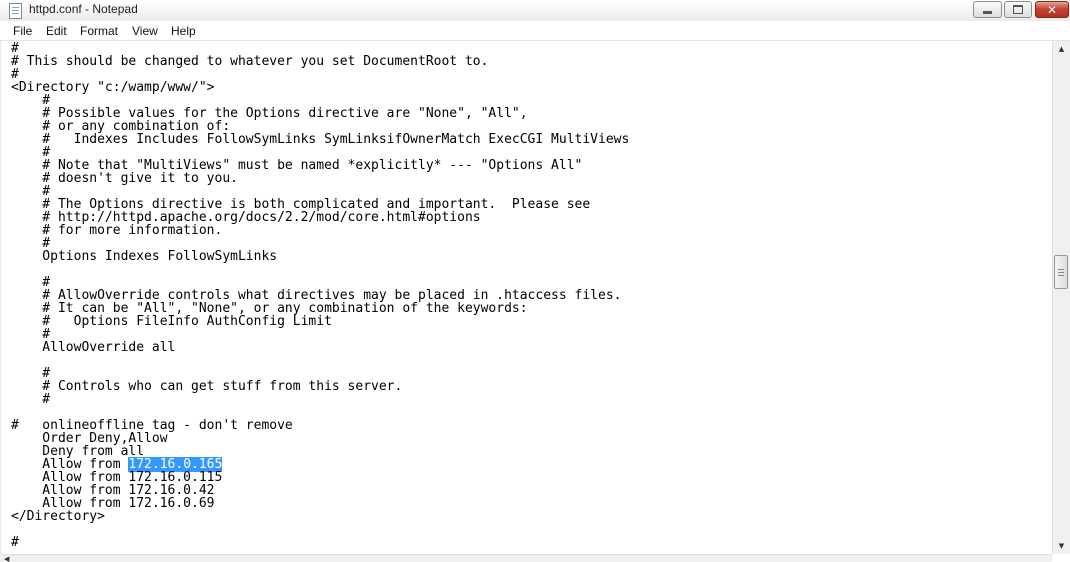  Describe the element at coordinates (99, 31) in the screenshot. I see `menu-format: Format` at that location.